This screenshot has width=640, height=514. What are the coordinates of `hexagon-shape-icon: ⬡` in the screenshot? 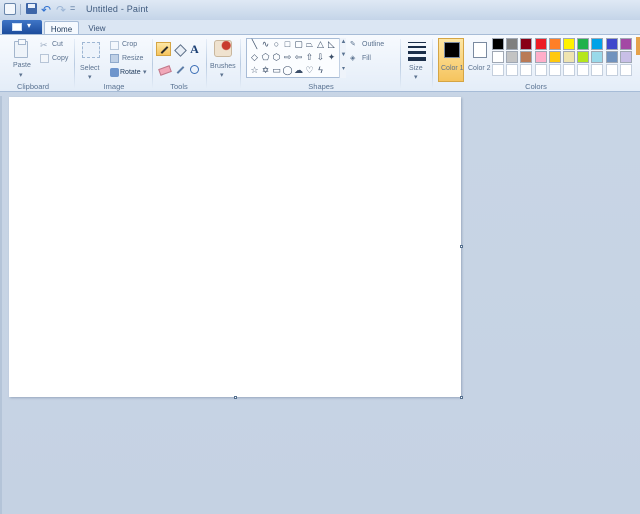 It's located at (276, 57).